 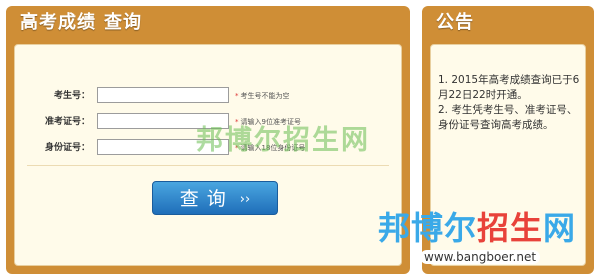 I want to click on query-title-main: 高考成绩, so click(x=58, y=22).